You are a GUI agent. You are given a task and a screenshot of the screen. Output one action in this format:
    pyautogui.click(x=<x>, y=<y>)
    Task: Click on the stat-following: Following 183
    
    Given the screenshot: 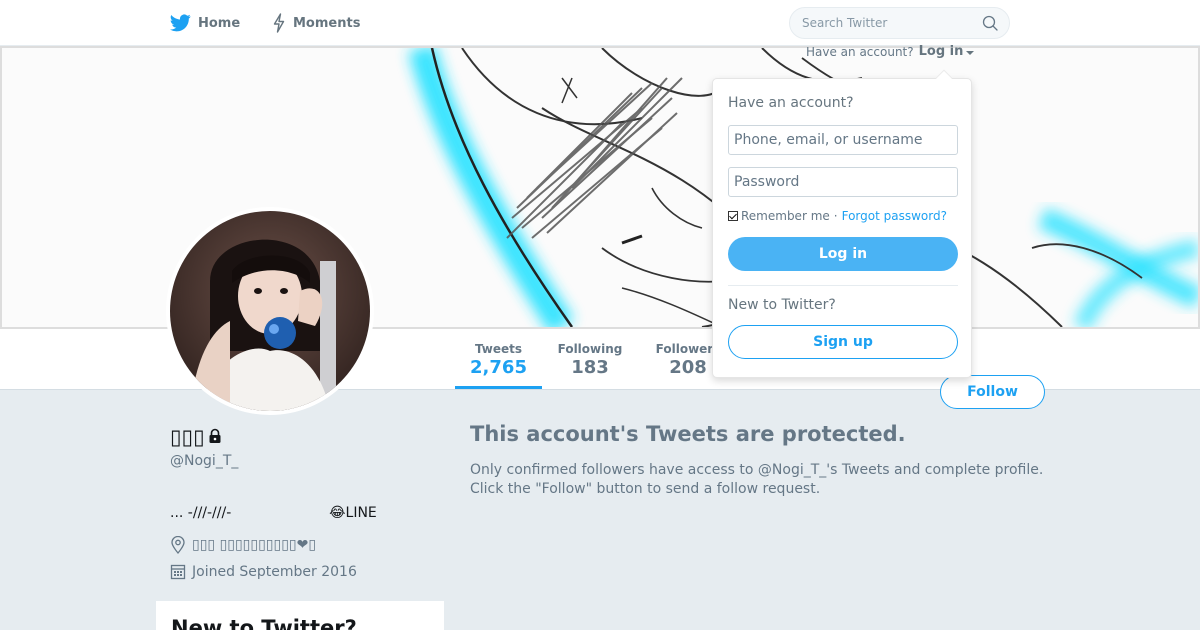 What is the action you would take?
    pyautogui.click(x=590, y=359)
    